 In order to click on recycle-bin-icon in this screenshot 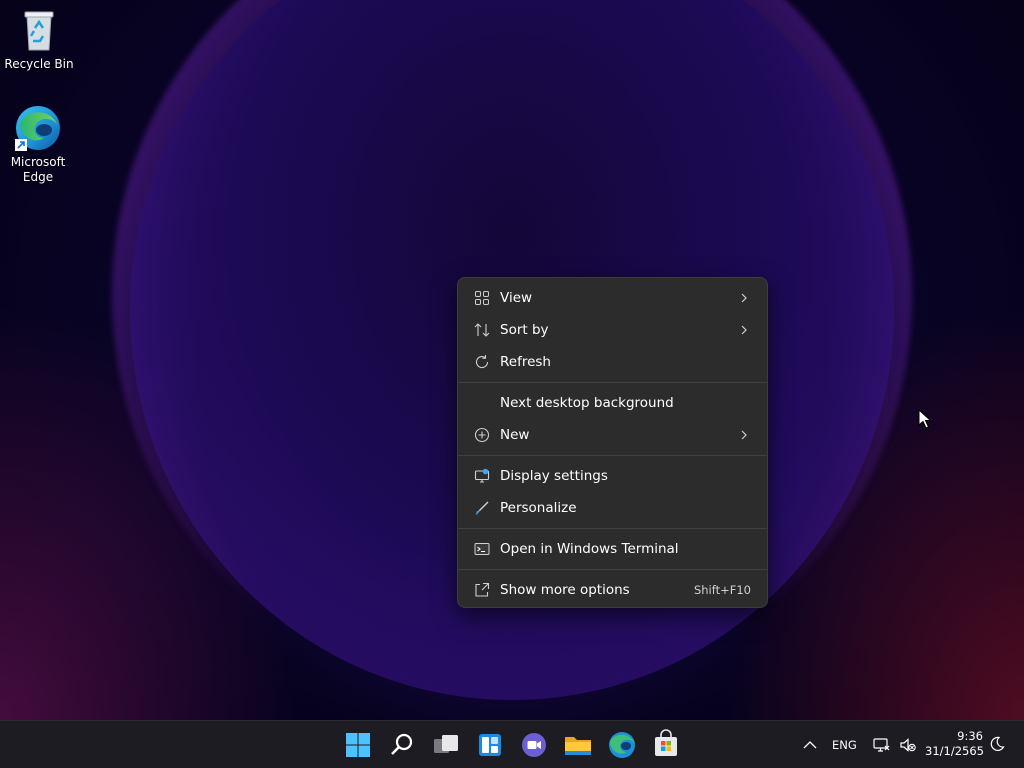, I will do `click(39, 30)`.